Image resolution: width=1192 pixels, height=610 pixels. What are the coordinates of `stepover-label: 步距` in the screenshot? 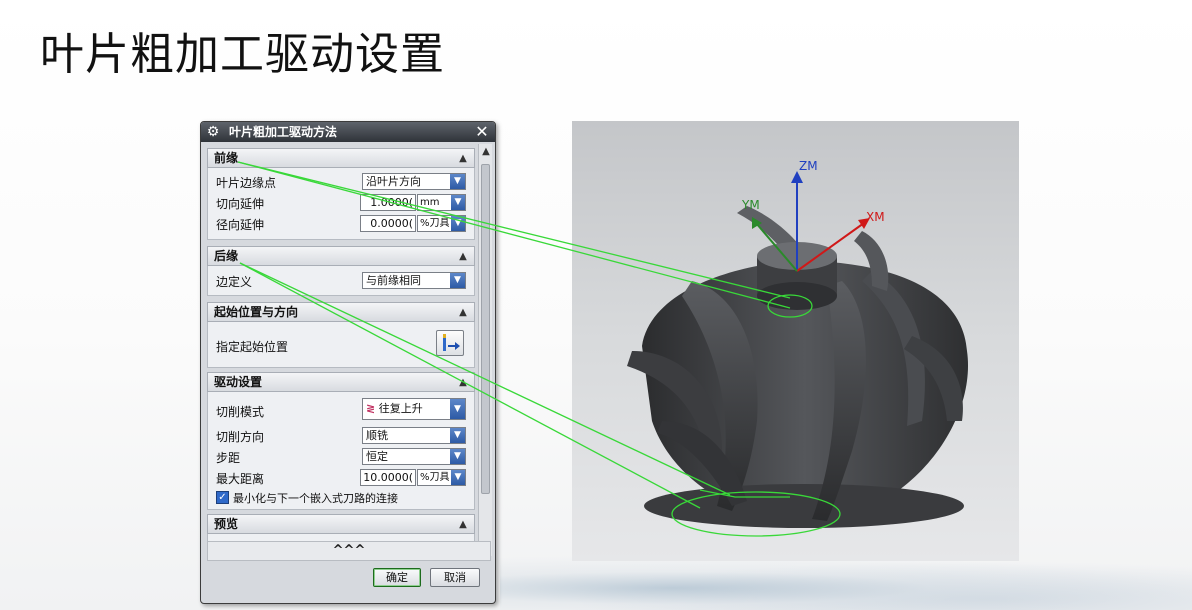 It's located at (228, 458).